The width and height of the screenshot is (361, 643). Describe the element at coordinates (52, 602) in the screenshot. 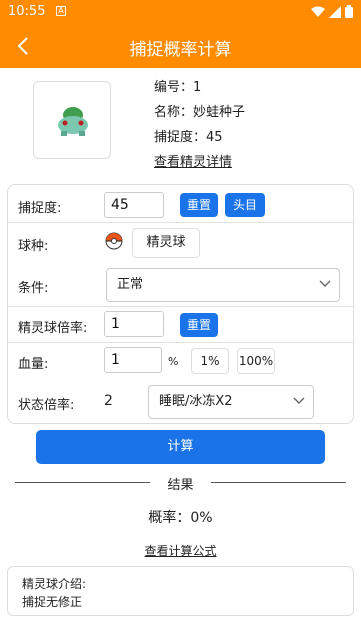

I see `ball-intro-text: 捕捉无修正` at that location.